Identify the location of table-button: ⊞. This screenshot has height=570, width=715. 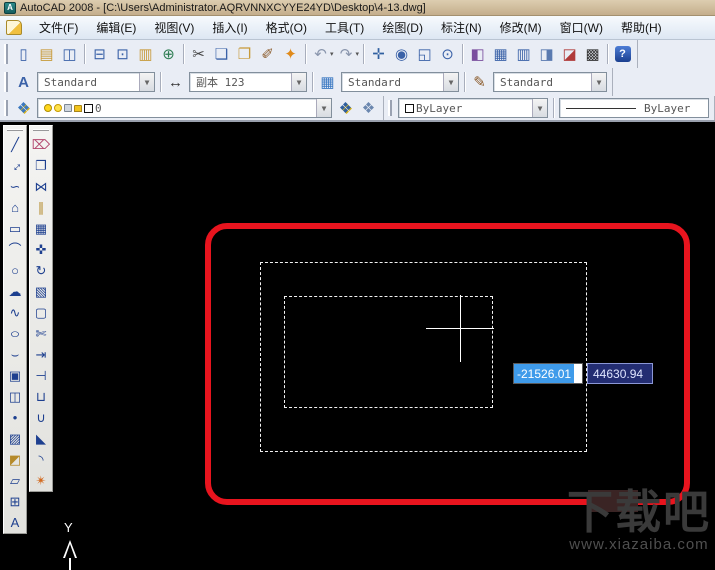
(15, 501).